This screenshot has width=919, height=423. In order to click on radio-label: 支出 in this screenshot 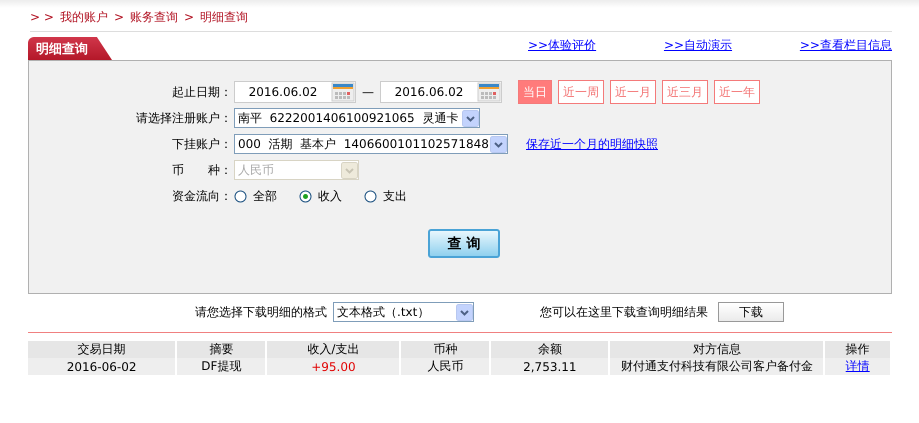, I will do `click(395, 196)`.